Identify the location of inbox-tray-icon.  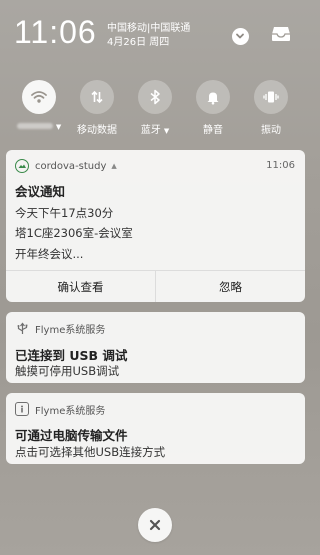
(281, 36).